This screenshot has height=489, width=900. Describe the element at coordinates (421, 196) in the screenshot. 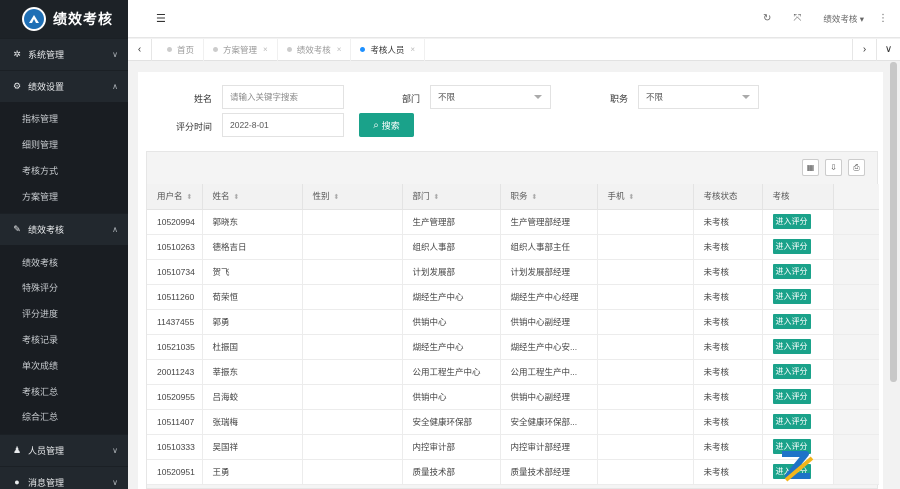

I see `column-header-label: 部门` at that location.